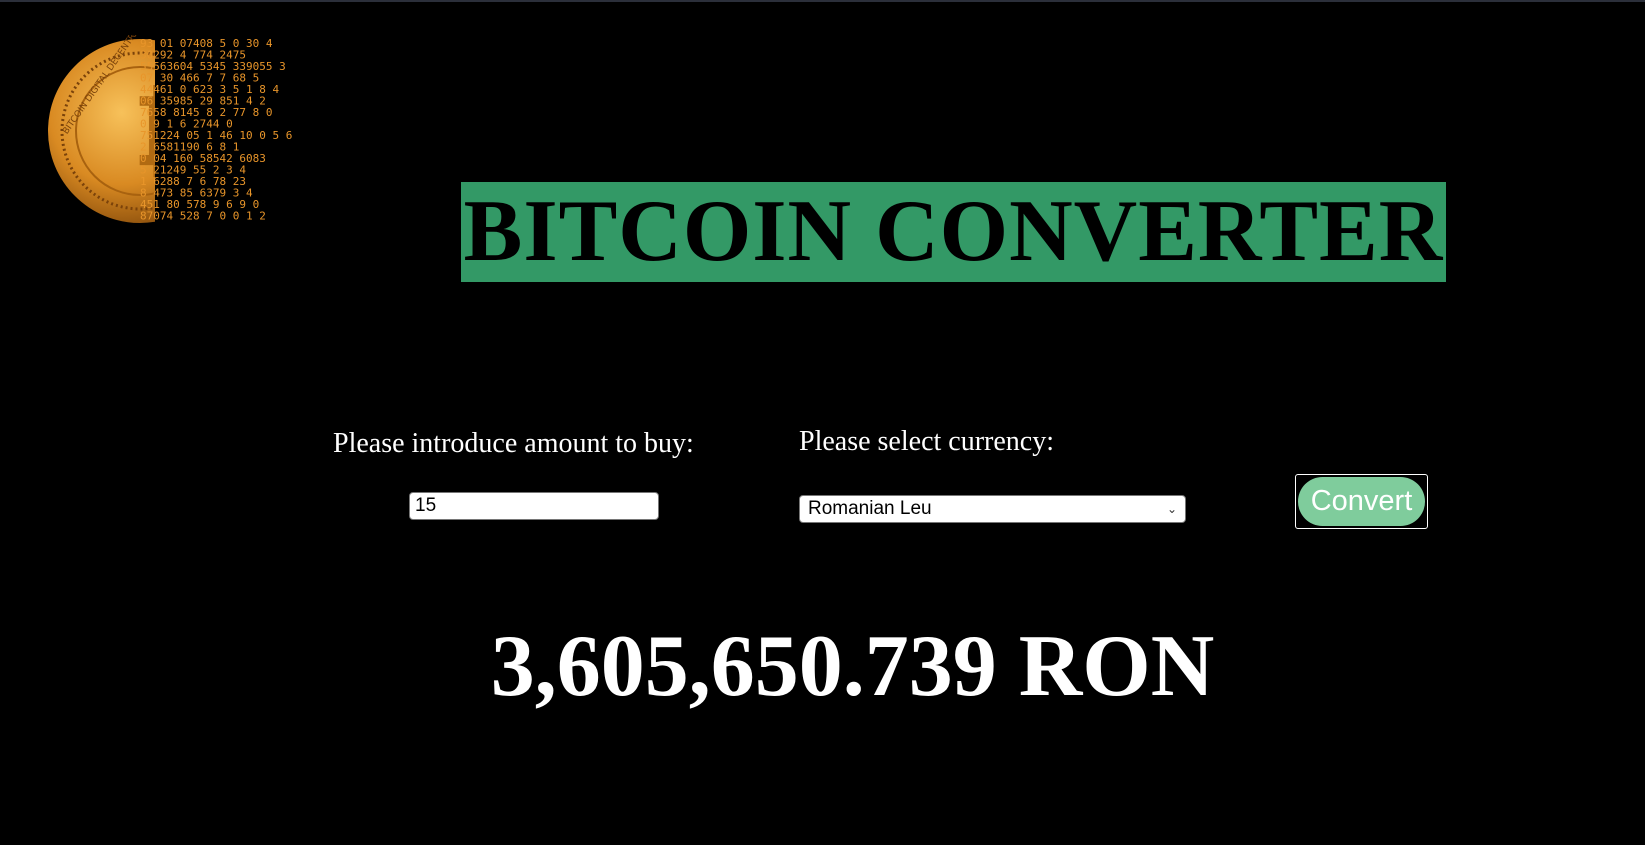 The image size is (1645, 845). Describe the element at coordinates (1171, 509) in the screenshot. I see `chevron-down-icon: ⌄` at that location.